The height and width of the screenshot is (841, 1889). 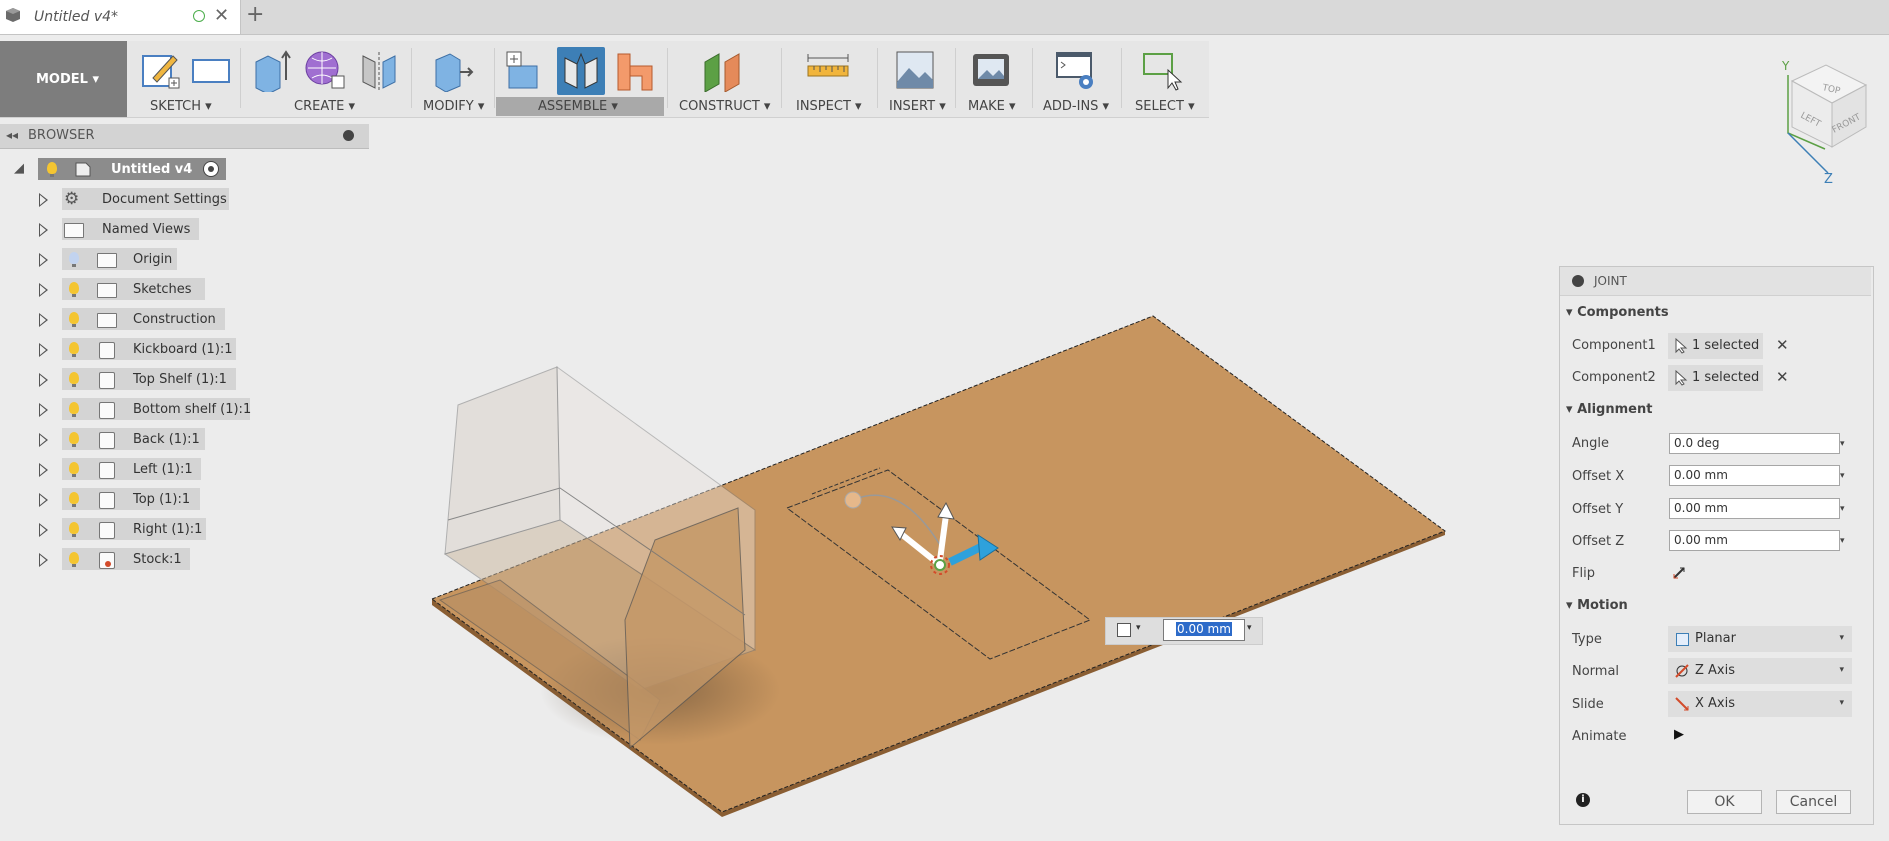 What do you see at coordinates (992, 106) in the screenshot?
I see `make-menu: MAKE ▾` at bounding box center [992, 106].